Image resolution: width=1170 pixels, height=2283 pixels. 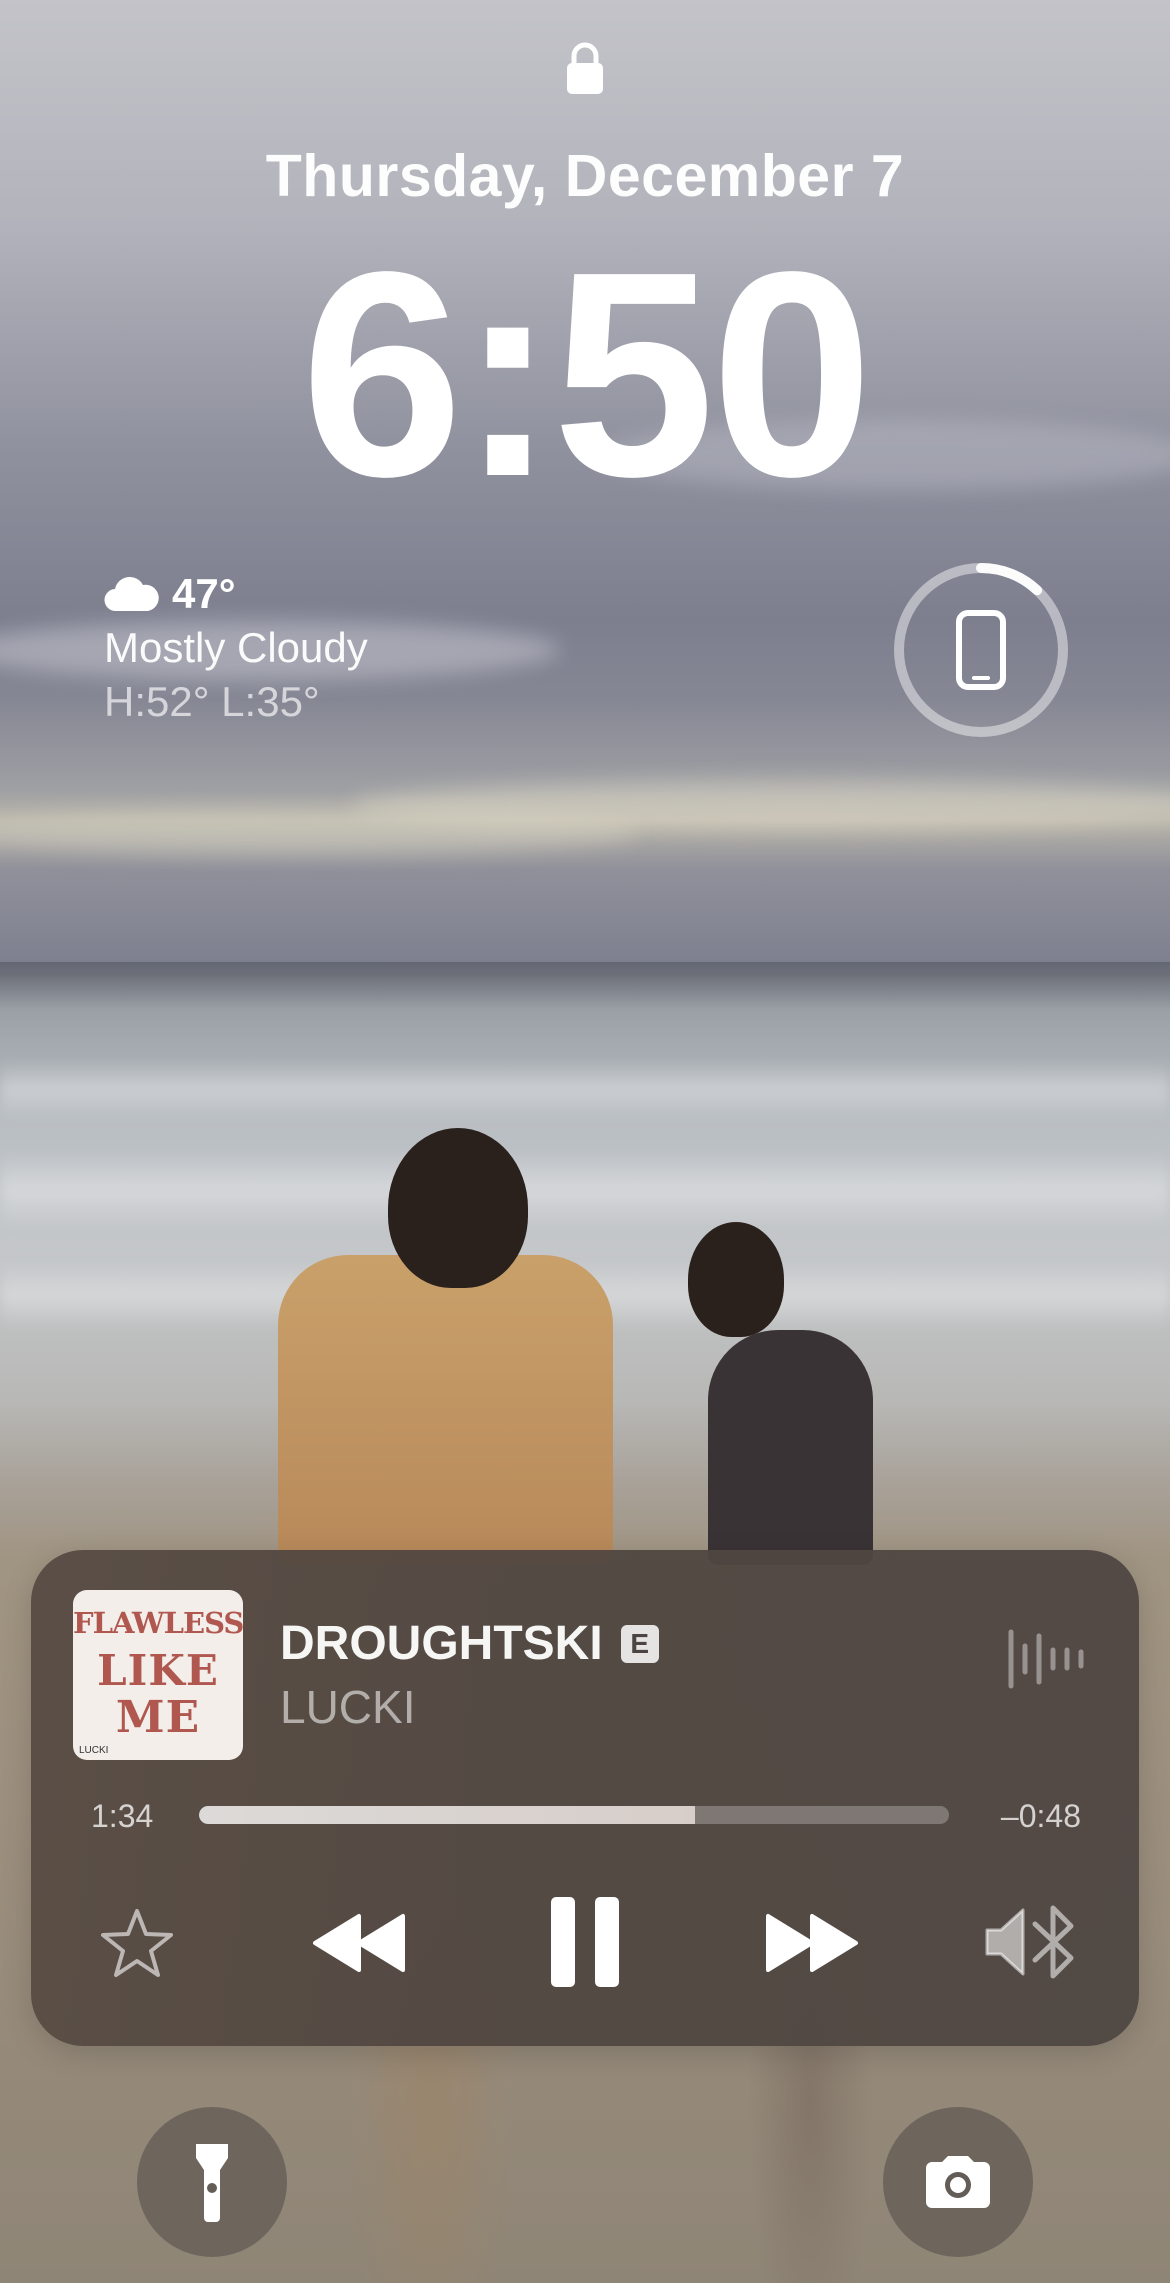 What do you see at coordinates (94, 1750) in the screenshot?
I see `album-art-artist-tag: LUCKI` at bounding box center [94, 1750].